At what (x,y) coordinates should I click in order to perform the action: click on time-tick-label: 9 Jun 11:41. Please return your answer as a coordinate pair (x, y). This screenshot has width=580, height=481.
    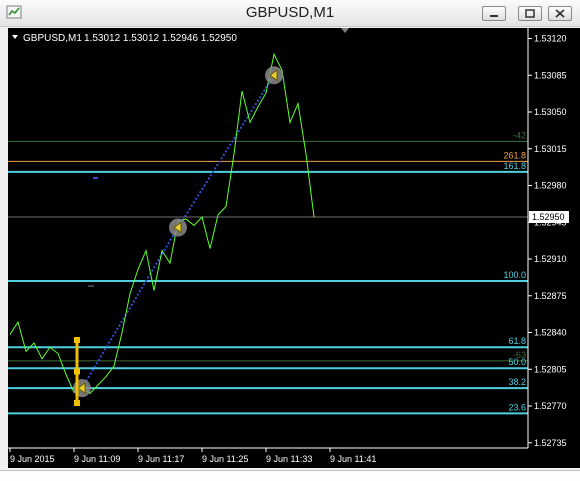
    Looking at the image, I should click on (353, 459).